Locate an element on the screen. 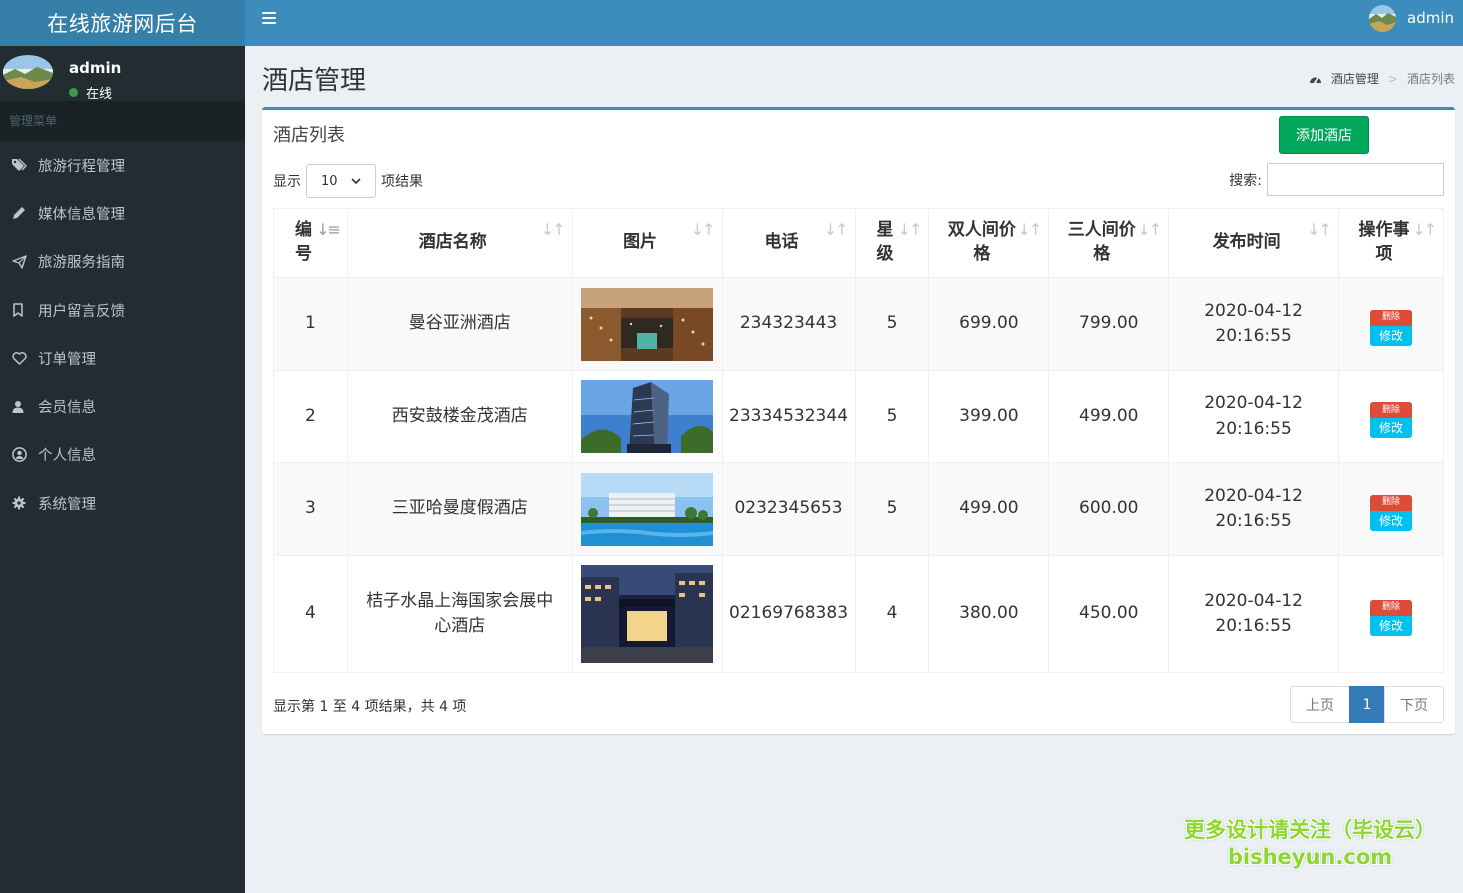  user-circle-icon is located at coordinates (25, 455).